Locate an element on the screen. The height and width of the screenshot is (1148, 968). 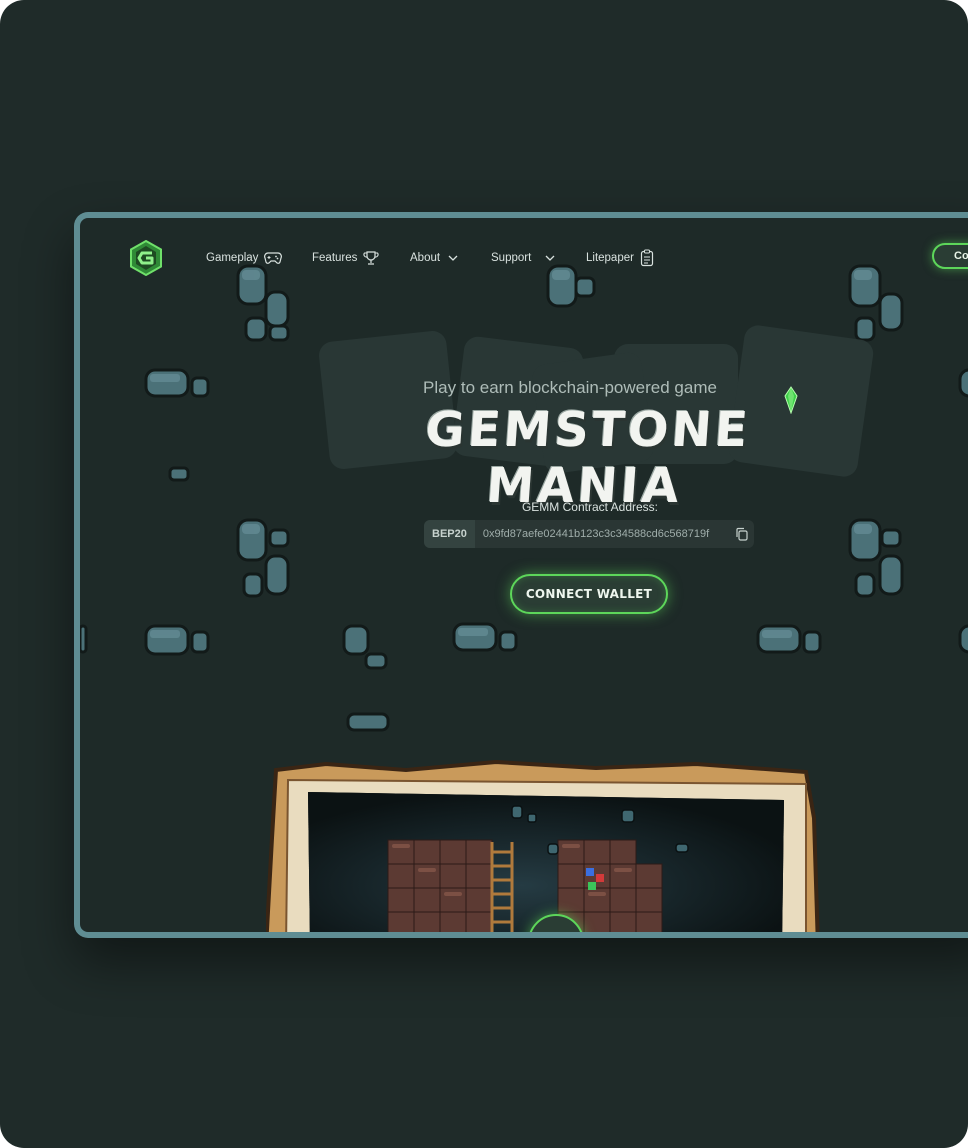
hero-title: GEMSTONE MANIA is located at coordinates (588, 458).